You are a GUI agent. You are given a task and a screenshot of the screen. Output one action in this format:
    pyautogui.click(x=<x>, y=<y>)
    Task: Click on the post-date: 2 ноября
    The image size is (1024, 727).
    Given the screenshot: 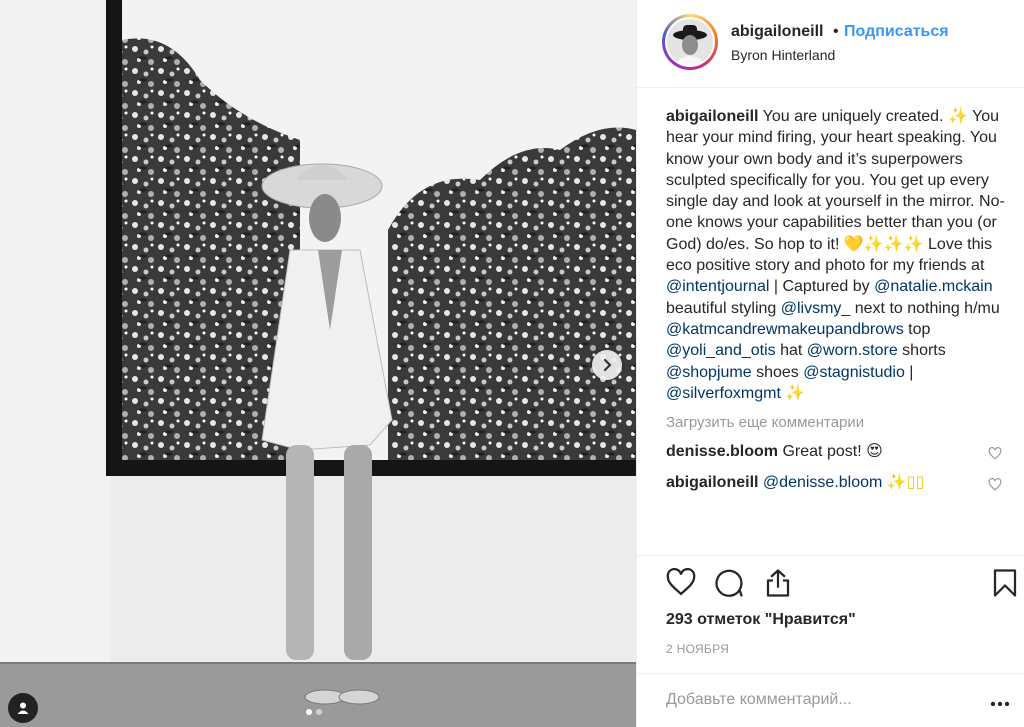 What is the action you would take?
    pyautogui.click(x=697, y=649)
    